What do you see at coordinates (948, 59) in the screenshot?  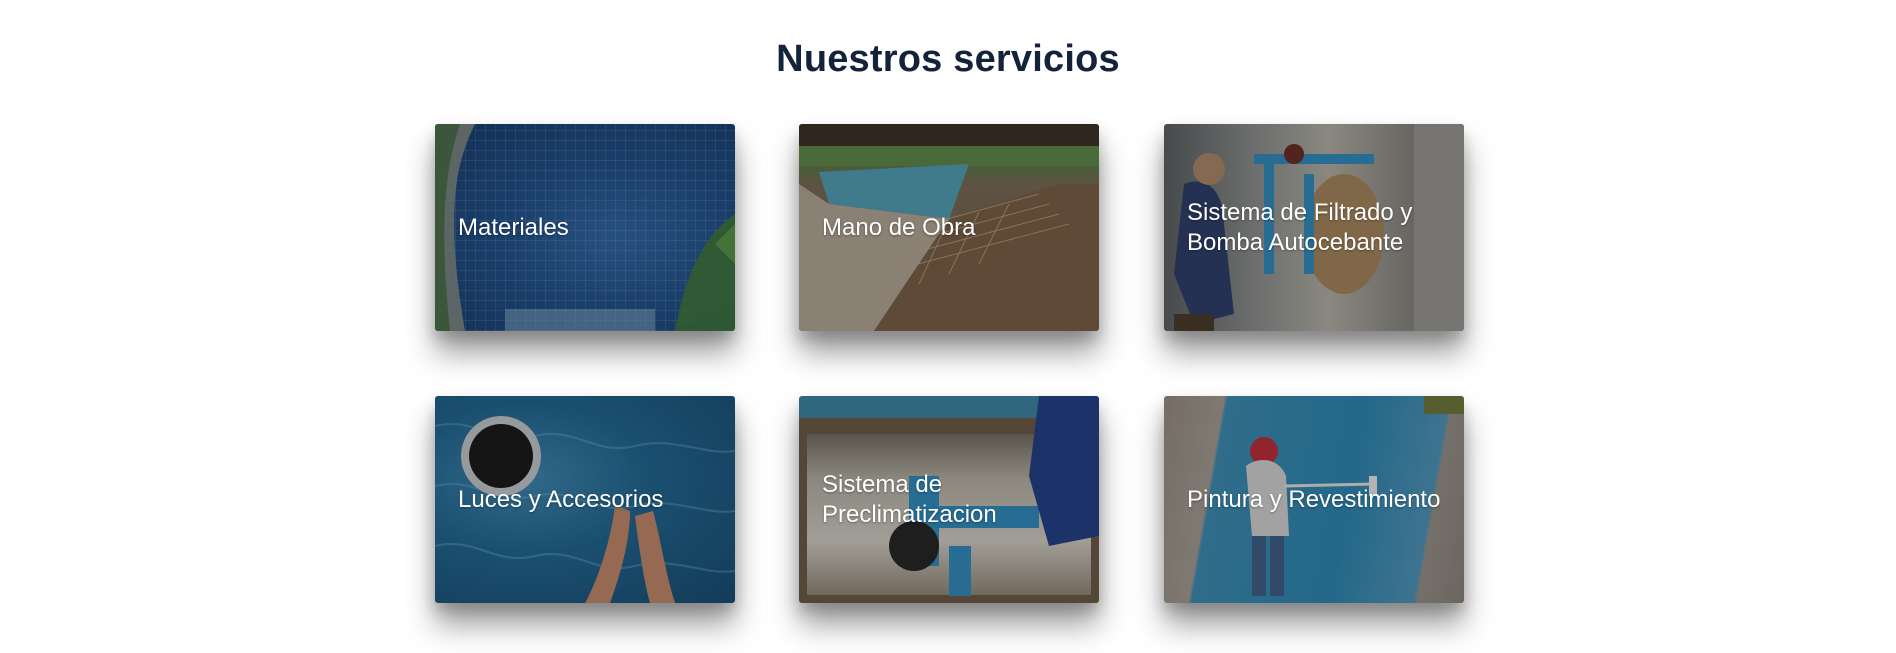 I see `section-title: Nuestros servicios` at bounding box center [948, 59].